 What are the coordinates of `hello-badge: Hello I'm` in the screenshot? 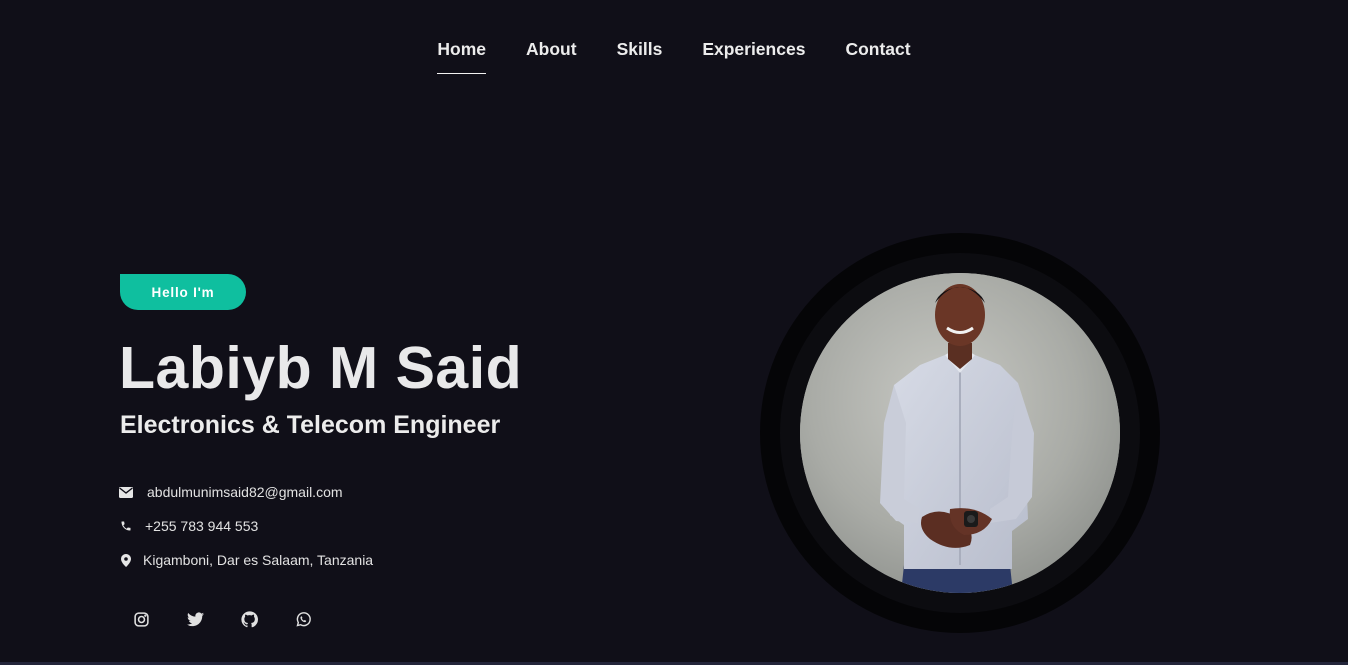 It's located at (183, 292).